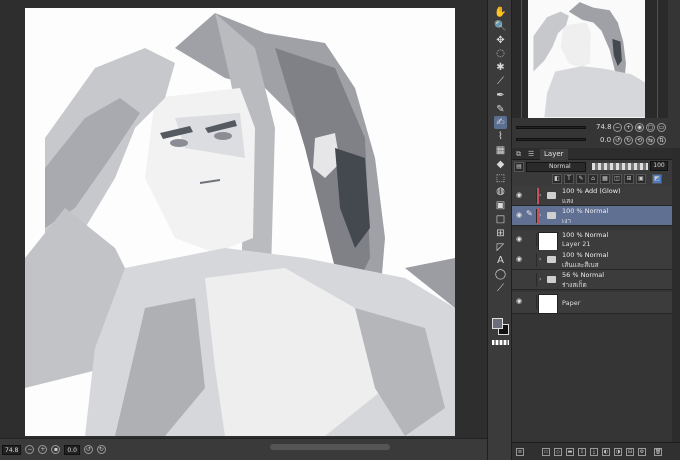  Describe the element at coordinates (594, 452) in the screenshot. I see `merge-down-icon: ⤓` at that location.